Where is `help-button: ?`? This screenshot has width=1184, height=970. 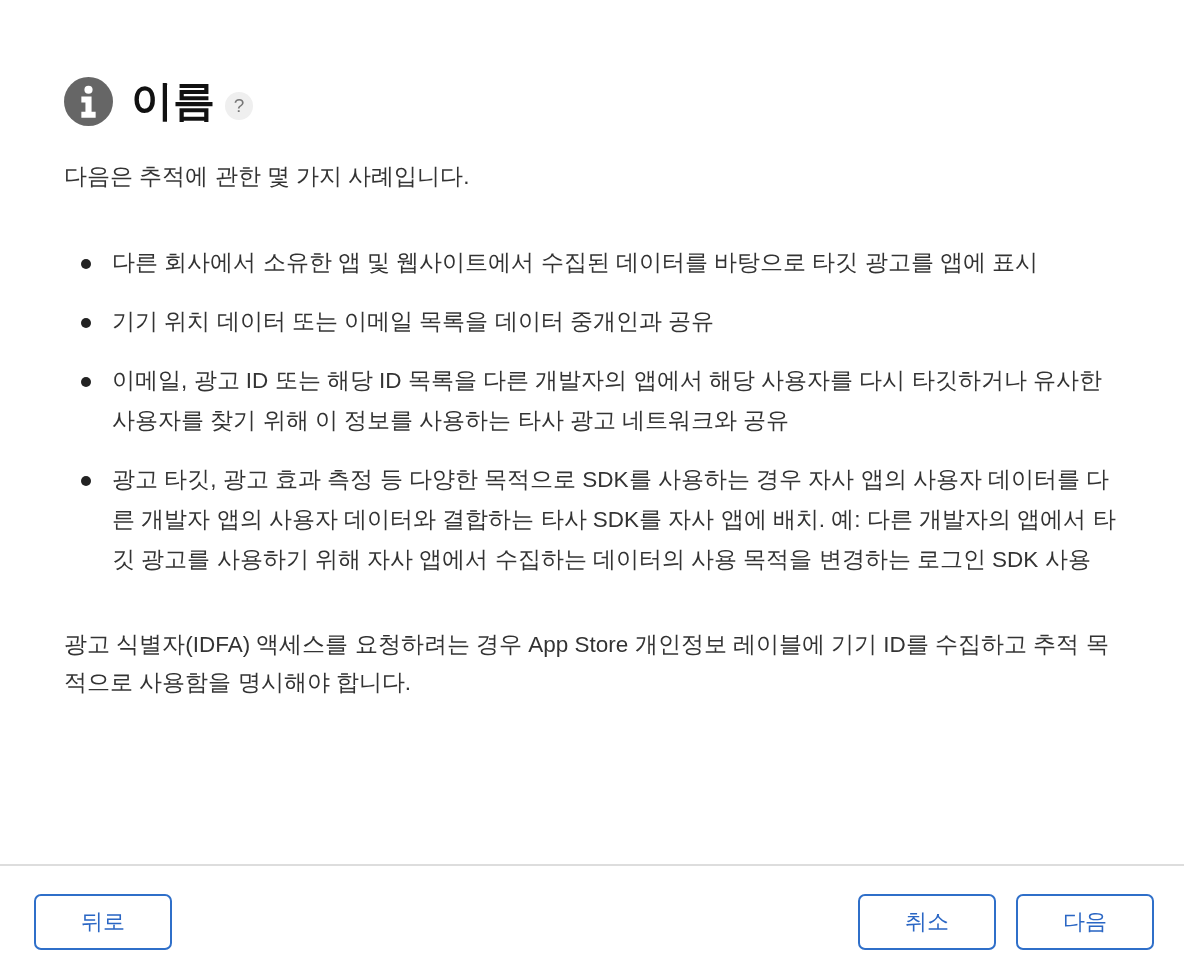
help-button: ? is located at coordinates (239, 106).